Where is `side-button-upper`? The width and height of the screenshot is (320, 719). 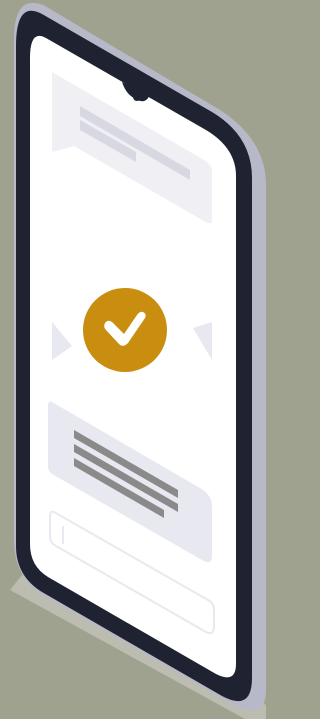 side-button-upper is located at coordinates (260, 226).